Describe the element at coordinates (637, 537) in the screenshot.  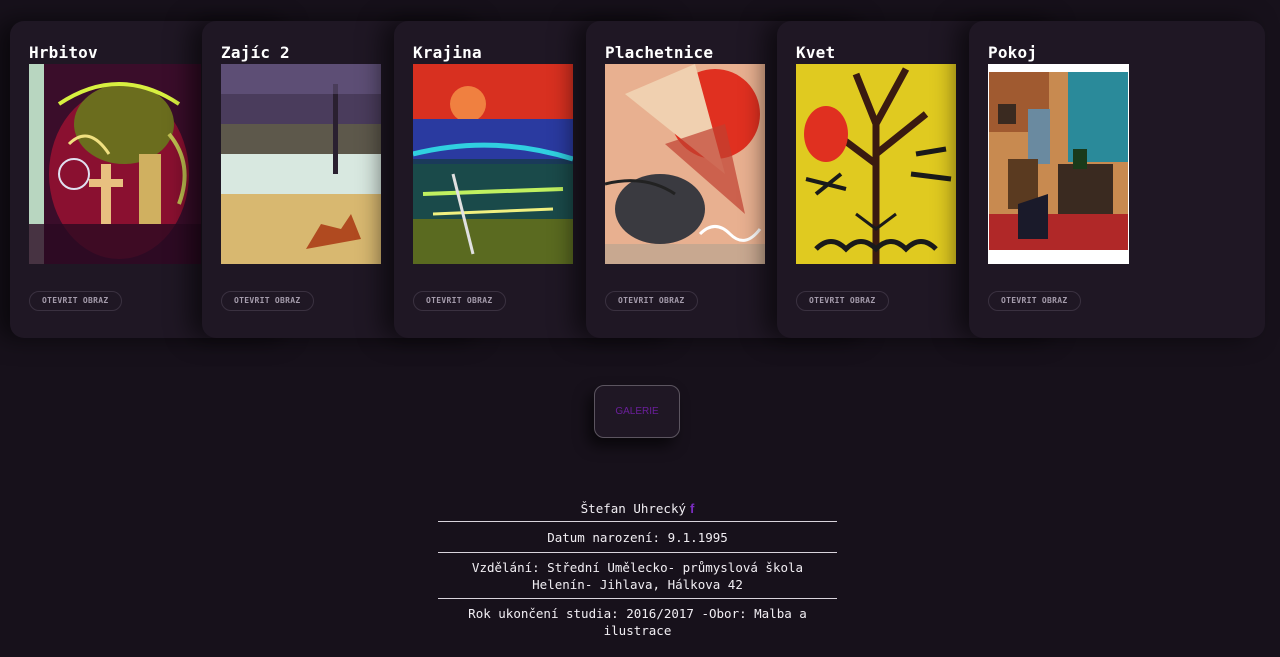
I see `birth-date: Datum narození: 9.1.1995` at that location.